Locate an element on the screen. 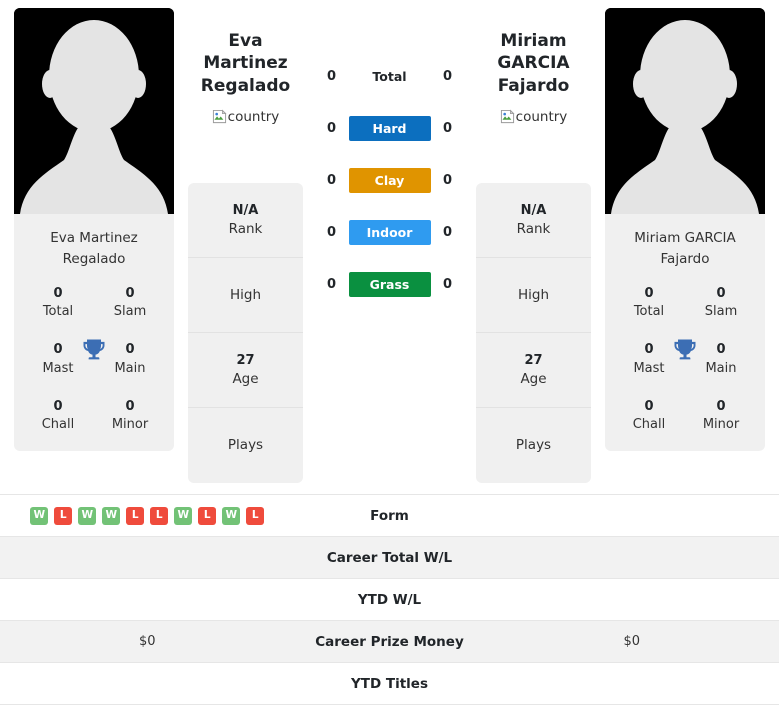  right-player-photo is located at coordinates (685, 111).